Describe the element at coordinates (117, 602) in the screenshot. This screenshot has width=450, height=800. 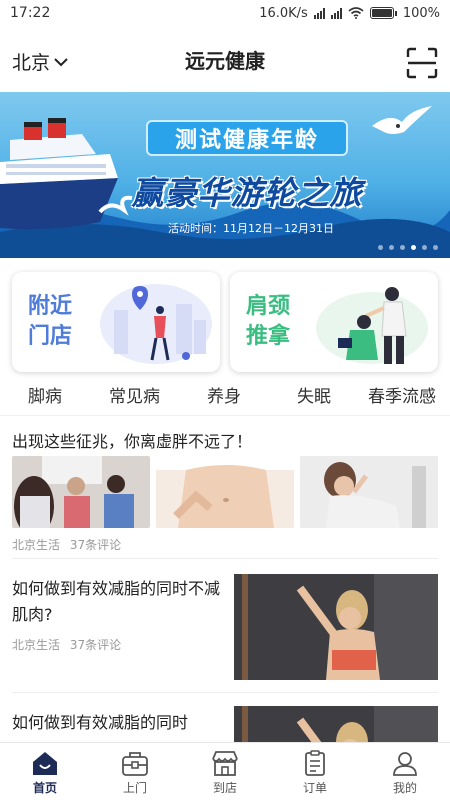
I see `article-title: 如何做到有效减脂的同时不减肌肉?` at that location.